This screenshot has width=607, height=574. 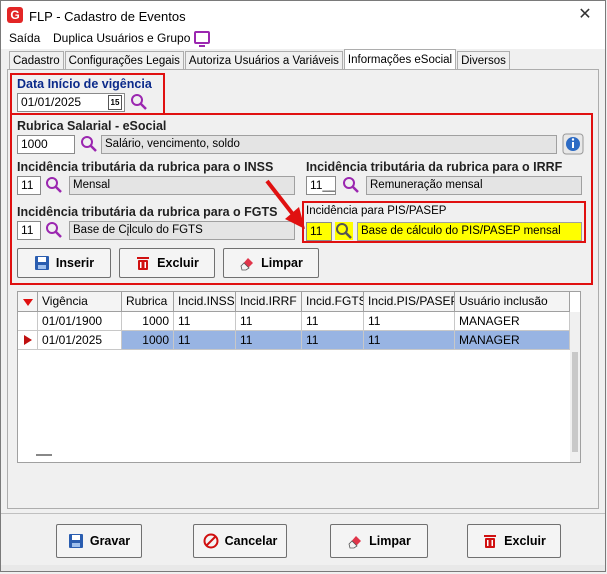 What do you see at coordinates (80, 321) in the screenshot?
I see `cell-vigencia: 01/01/1900` at bounding box center [80, 321].